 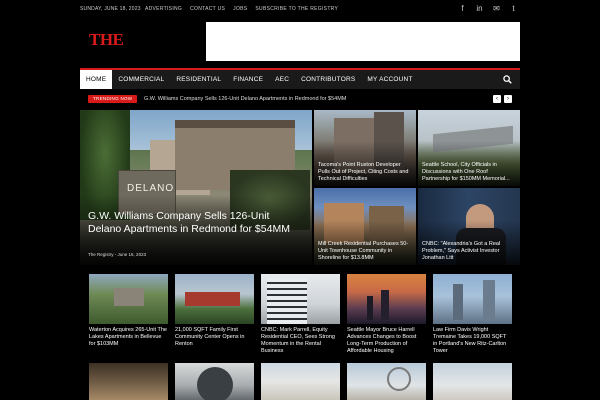 I want to click on social-links: f in ✉ t, so click(x=488, y=8).